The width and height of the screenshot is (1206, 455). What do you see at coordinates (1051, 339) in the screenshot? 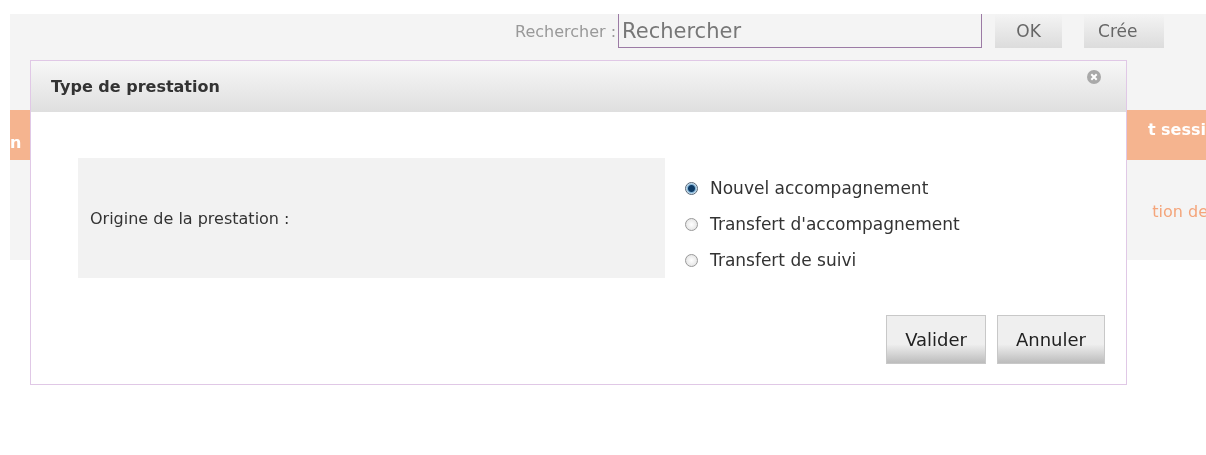
I see `dialog-button: Annuler` at bounding box center [1051, 339].